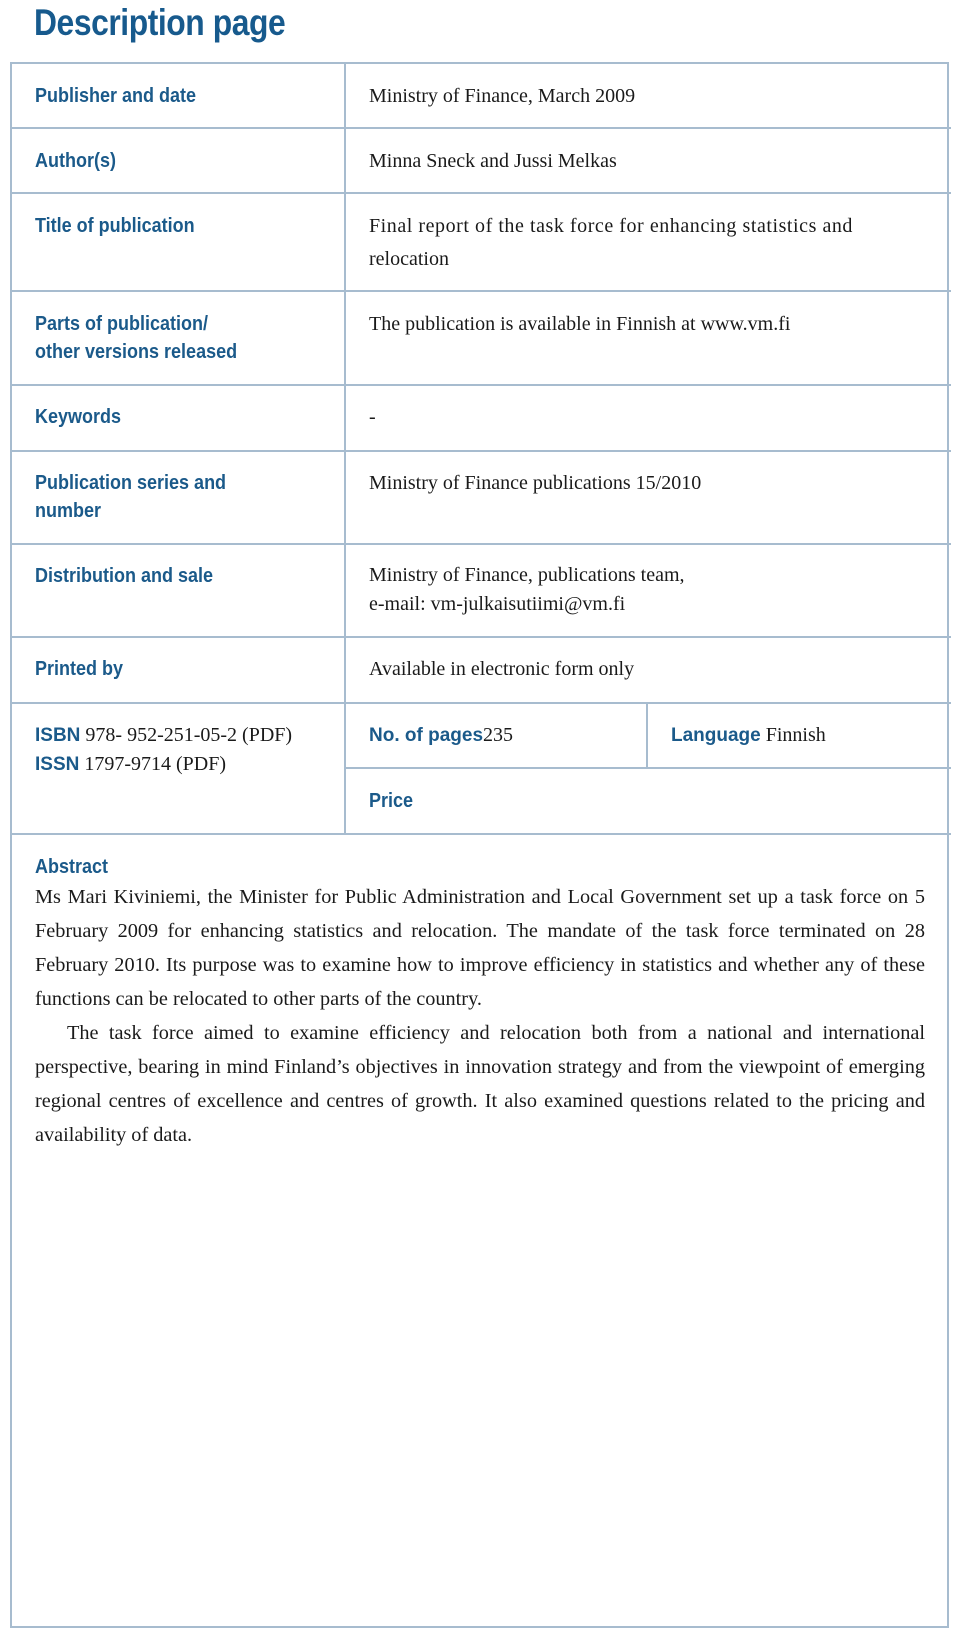 The image size is (960, 1635). Describe the element at coordinates (493, 161) in the screenshot. I see `value-authors: Minna Sneck and Jussi Melkas` at that location.